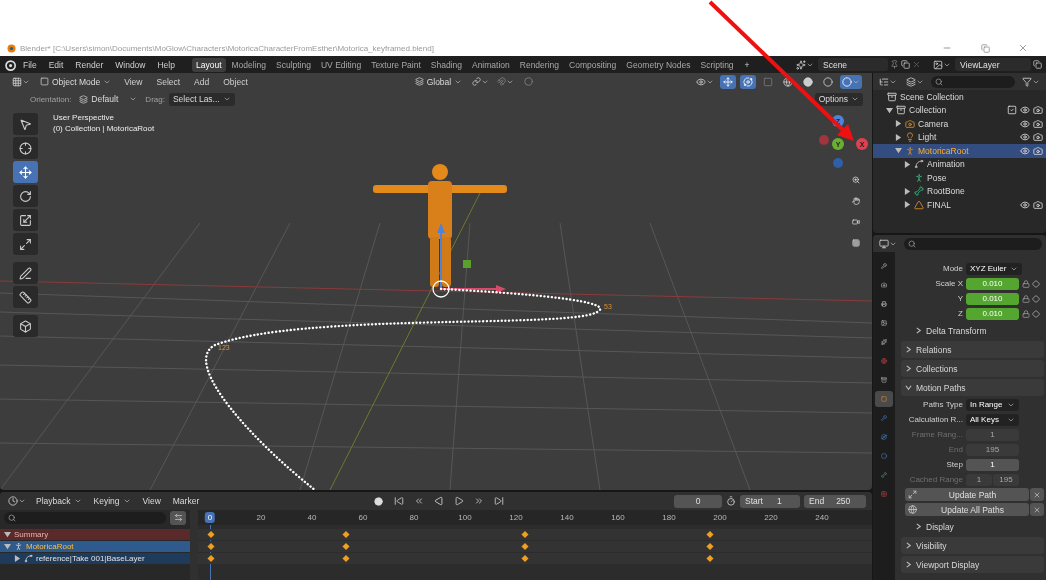  Describe the element at coordinates (942, 404) in the screenshot. I see `field-label: Paths Type` at that location.